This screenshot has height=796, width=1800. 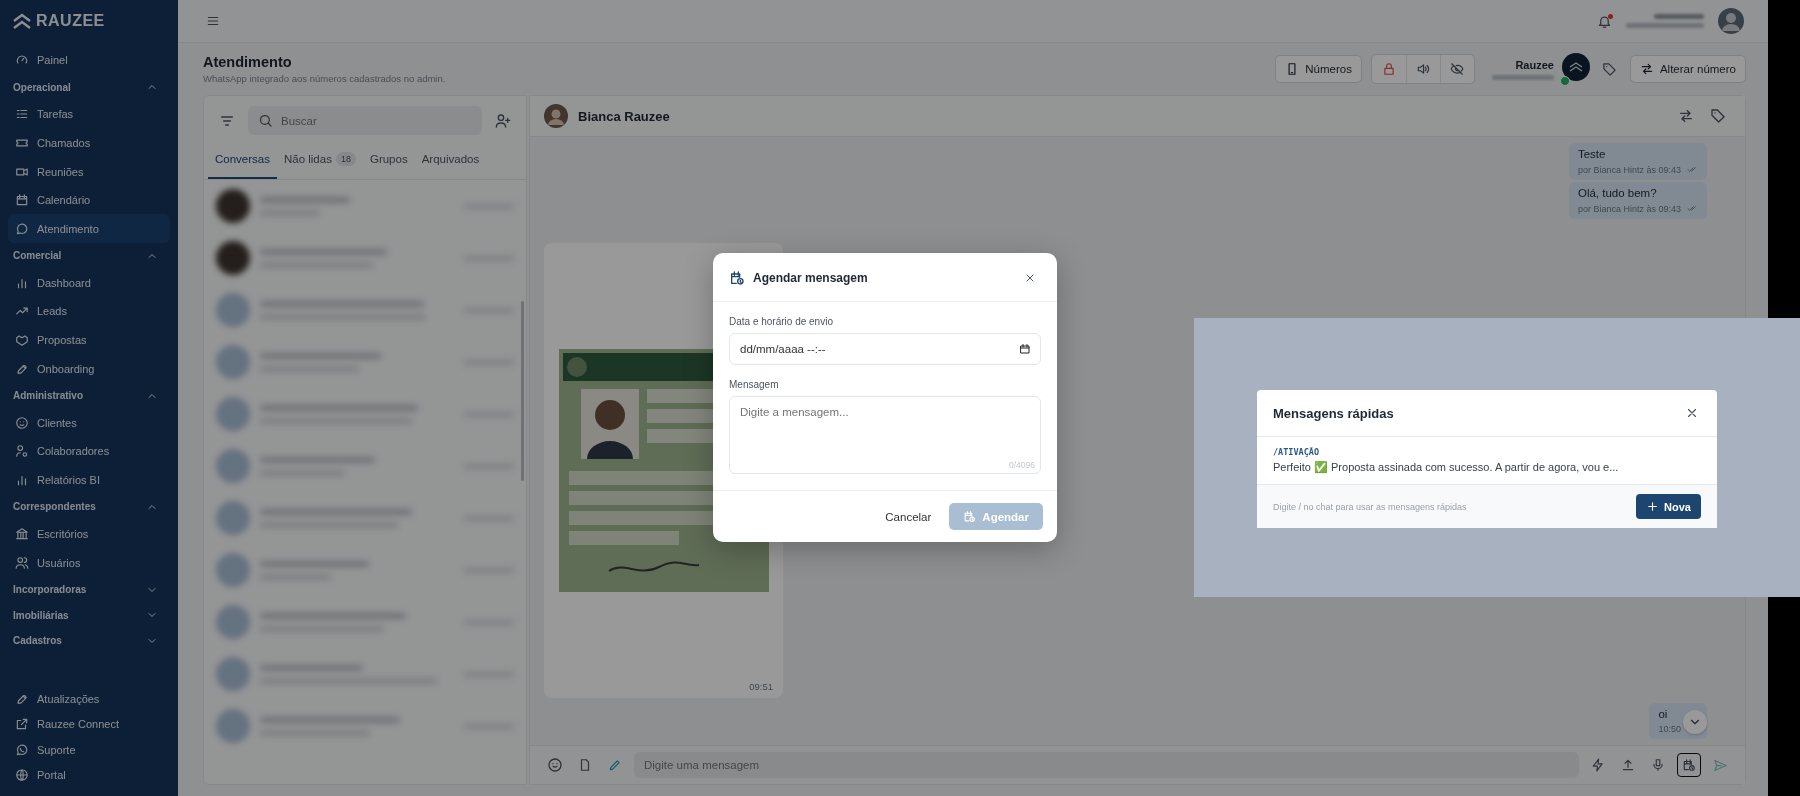 I want to click on nav-item: Rauzee Connect, so click(x=89, y=724).